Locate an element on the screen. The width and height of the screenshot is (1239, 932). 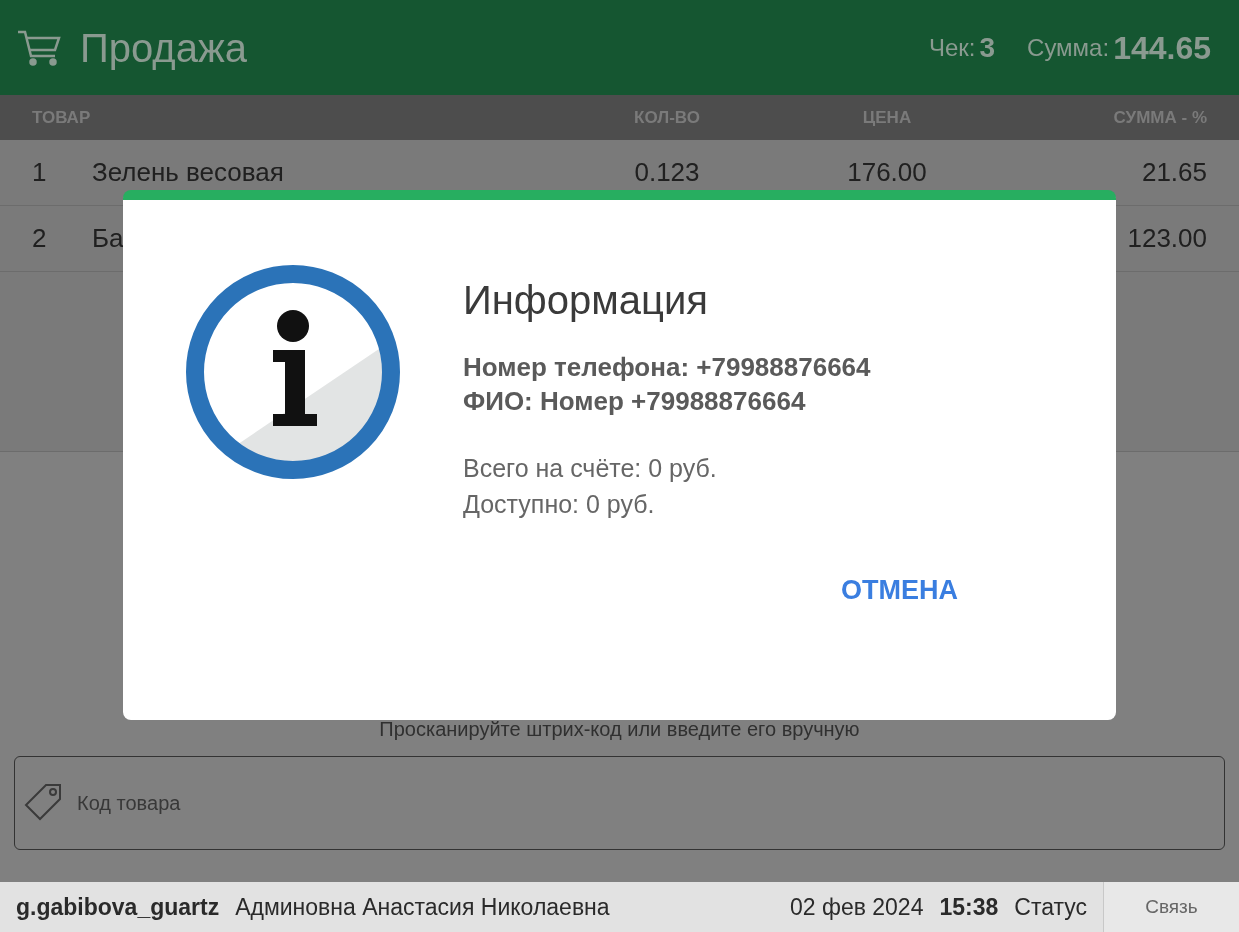
receipt-label: Чек: is located at coordinates (952, 47).